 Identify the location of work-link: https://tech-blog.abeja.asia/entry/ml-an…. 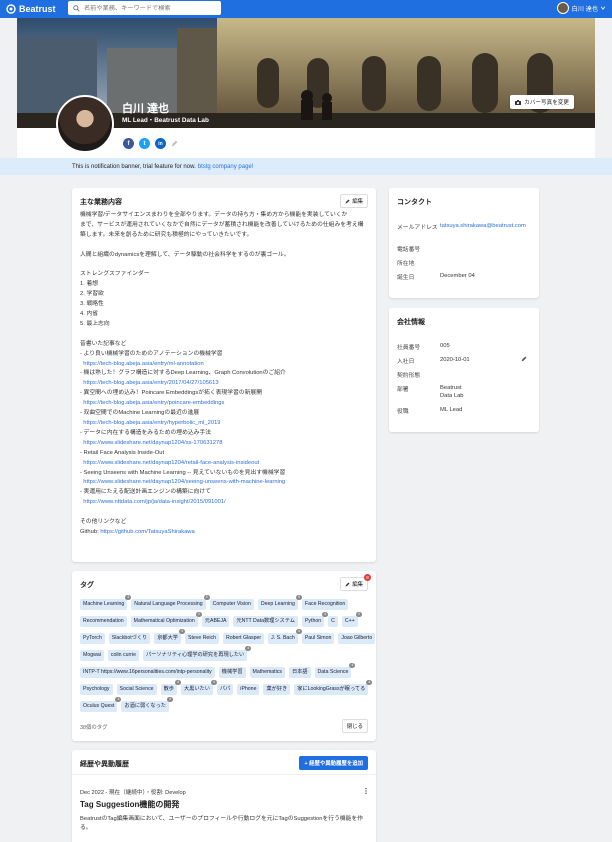
(225, 365).